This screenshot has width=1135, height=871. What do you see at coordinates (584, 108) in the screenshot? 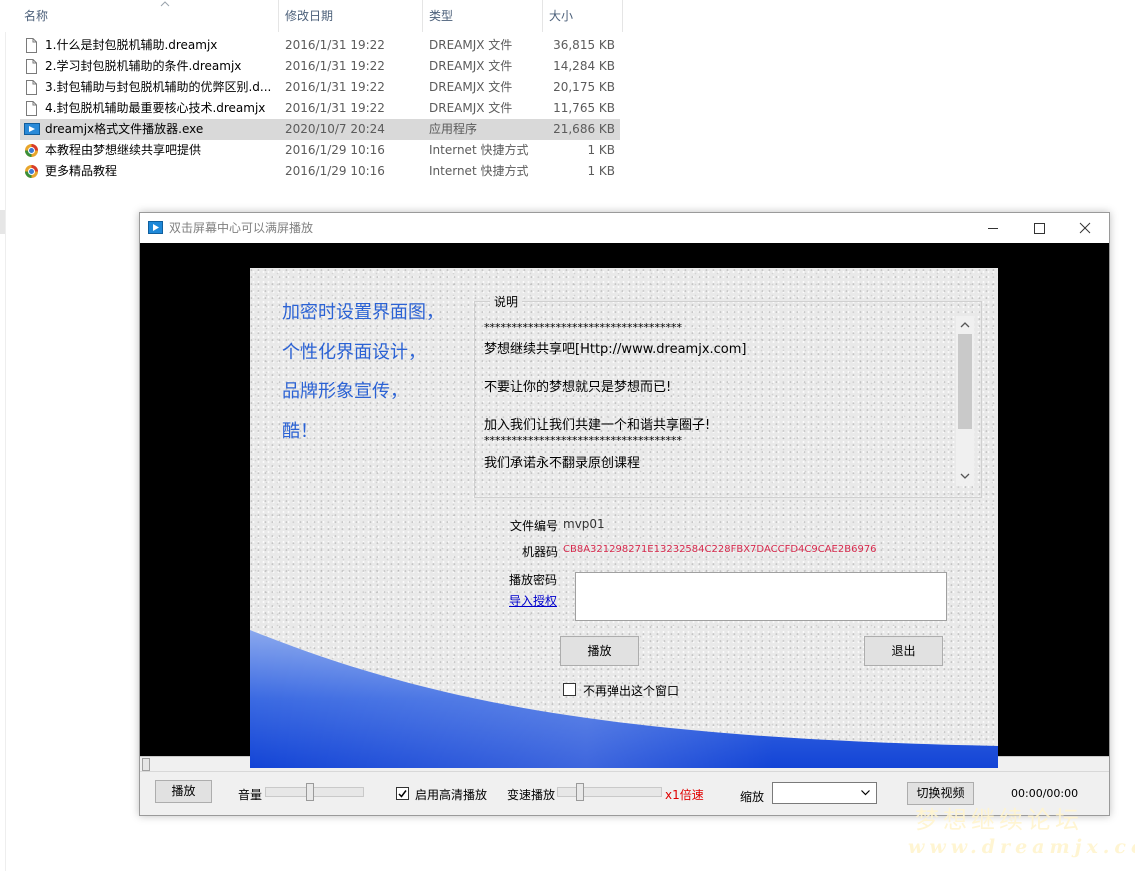
I see `file-size: 11,765 KB` at bounding box center [584, 108].